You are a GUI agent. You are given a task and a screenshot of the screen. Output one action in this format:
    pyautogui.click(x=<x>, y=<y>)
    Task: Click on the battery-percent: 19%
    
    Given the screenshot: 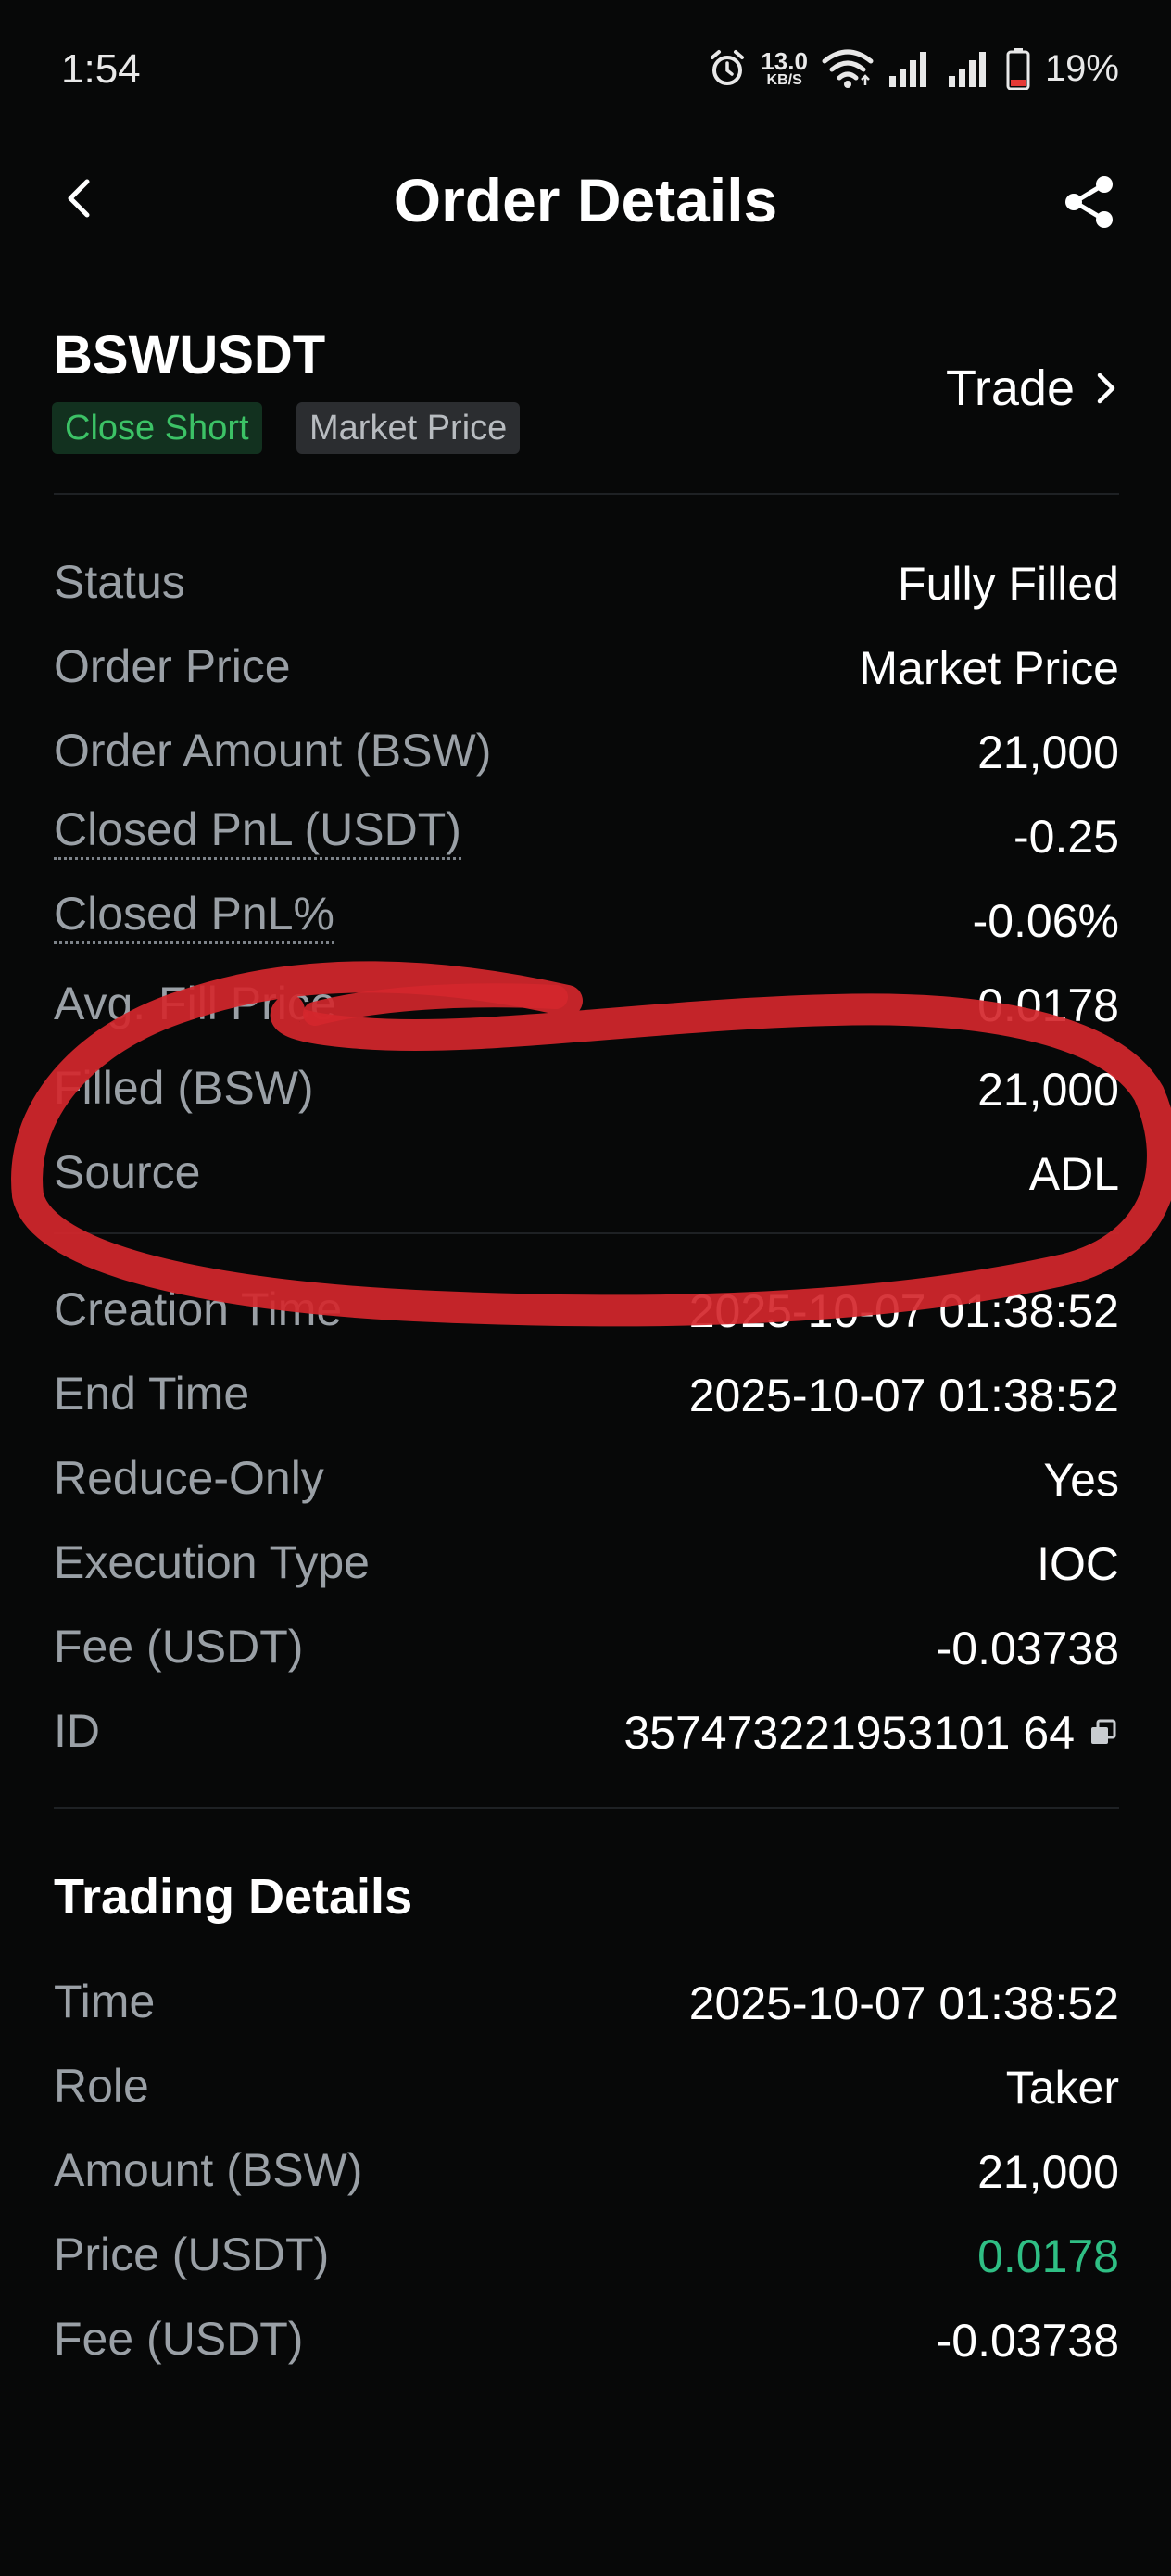 What is the action you would take?
    pyautogui.click(x=1081, y=68)
    